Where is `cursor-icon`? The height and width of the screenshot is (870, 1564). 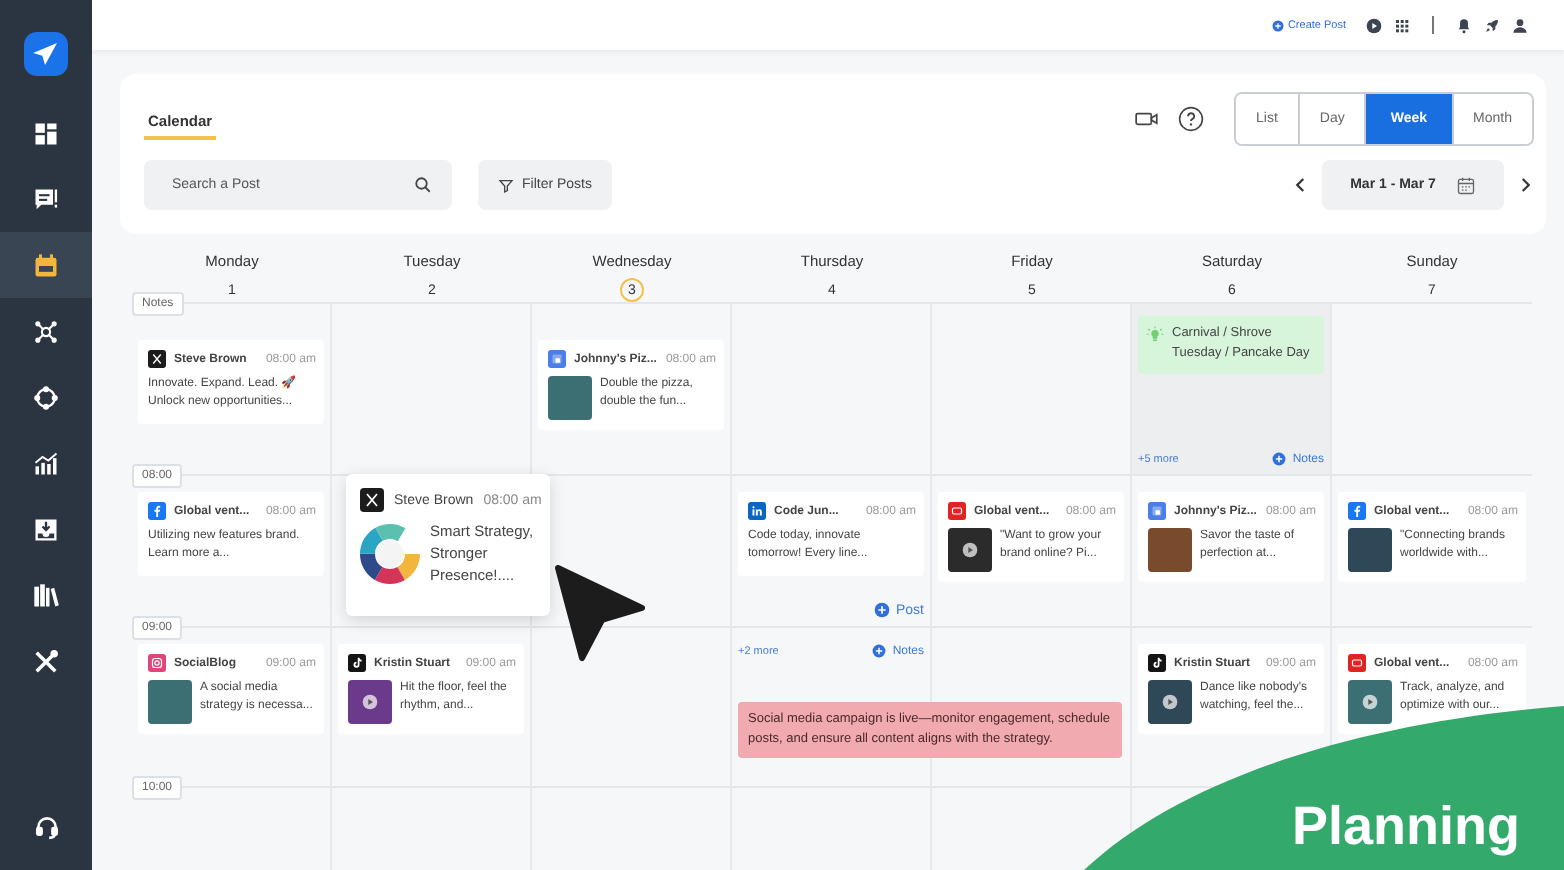
cursor-icon is located at coordinates (600, 613).